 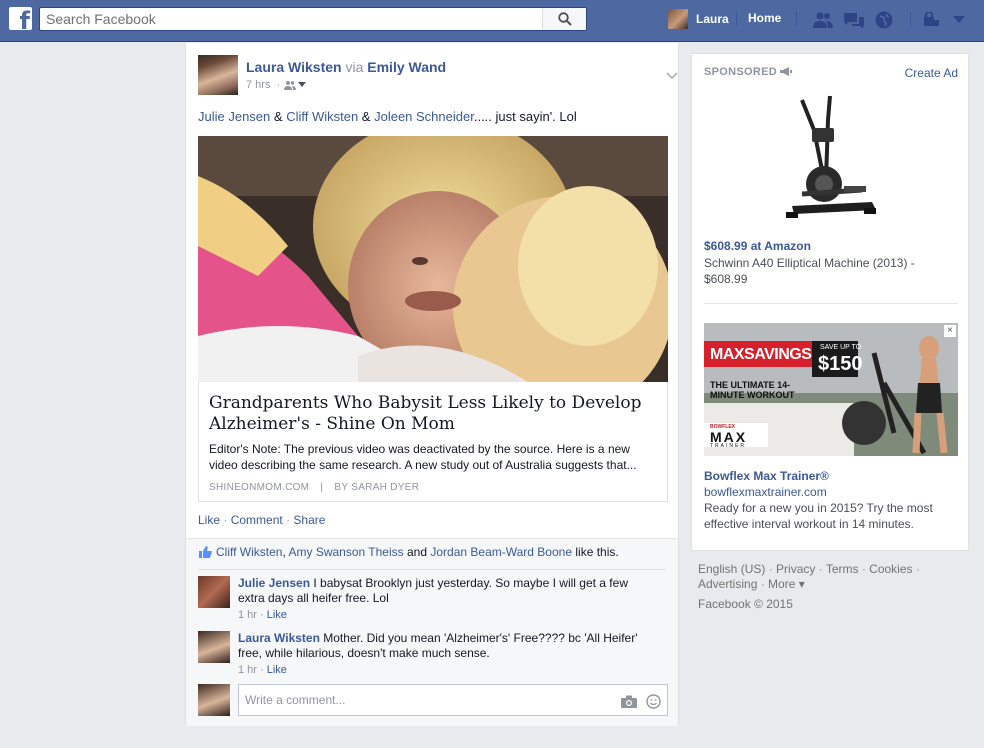 What do you see at coordinates (950, 331) in the screenshot?
I see `close-icon: ×` at bounding box center [950, 331].